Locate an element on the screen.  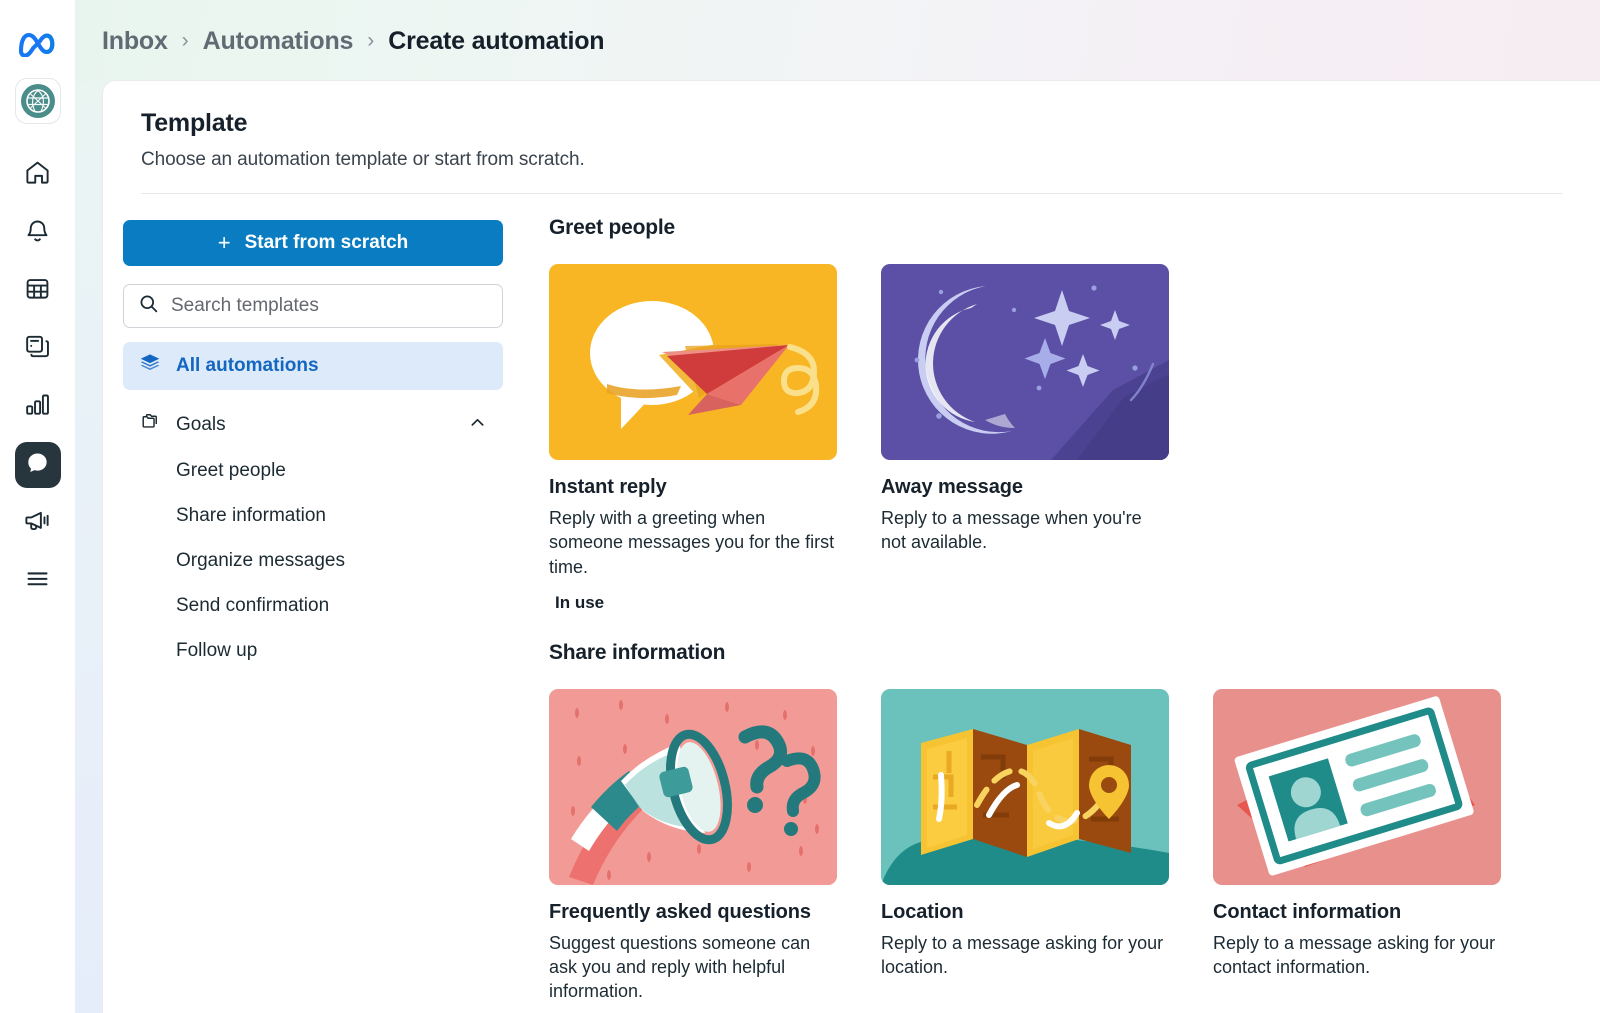
card-title: Location is located at coordinates (922, 911).